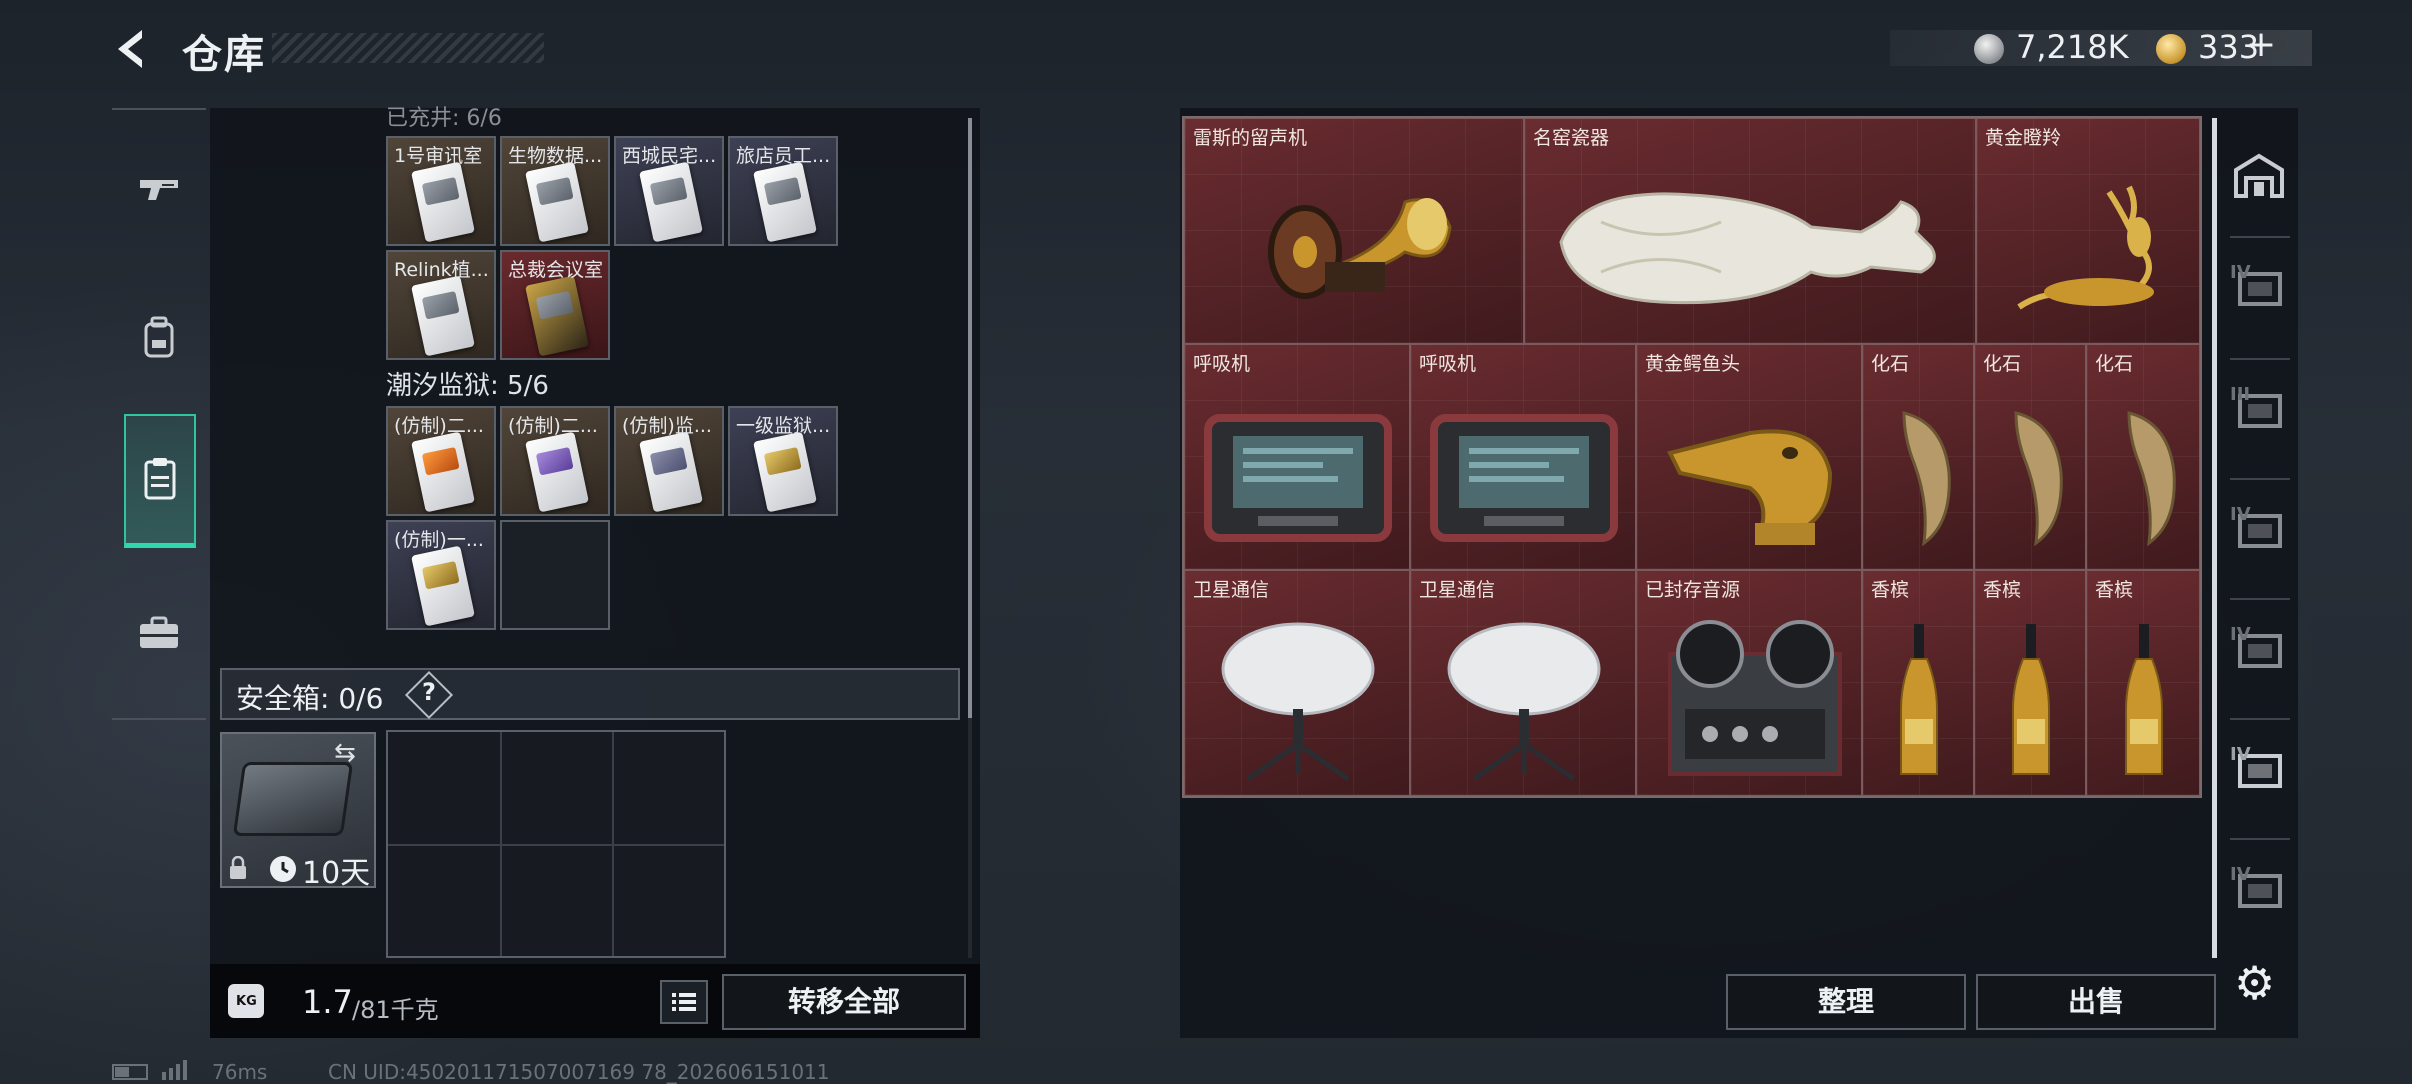 The width and height of the screenshot is (2412, 1084). I want to click on safe-box-label-text: 安全箱:, so click(283, 698).